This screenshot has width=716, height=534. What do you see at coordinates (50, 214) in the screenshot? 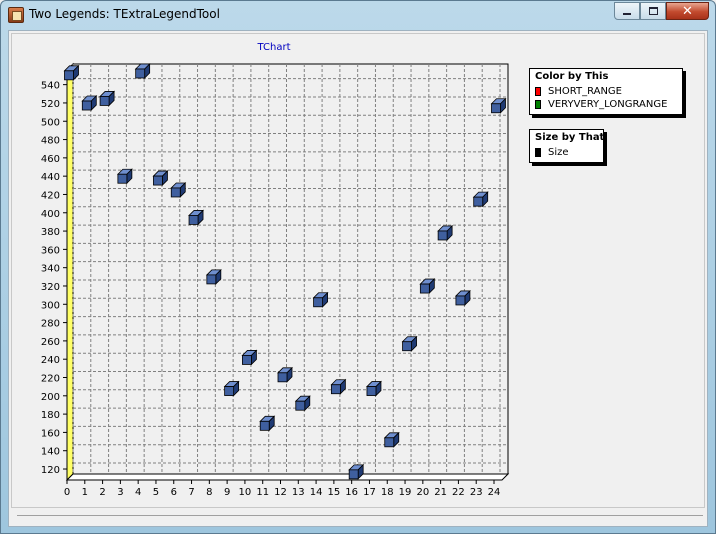
I see `y-tick-label: 400` at bounding box center [50, 214].